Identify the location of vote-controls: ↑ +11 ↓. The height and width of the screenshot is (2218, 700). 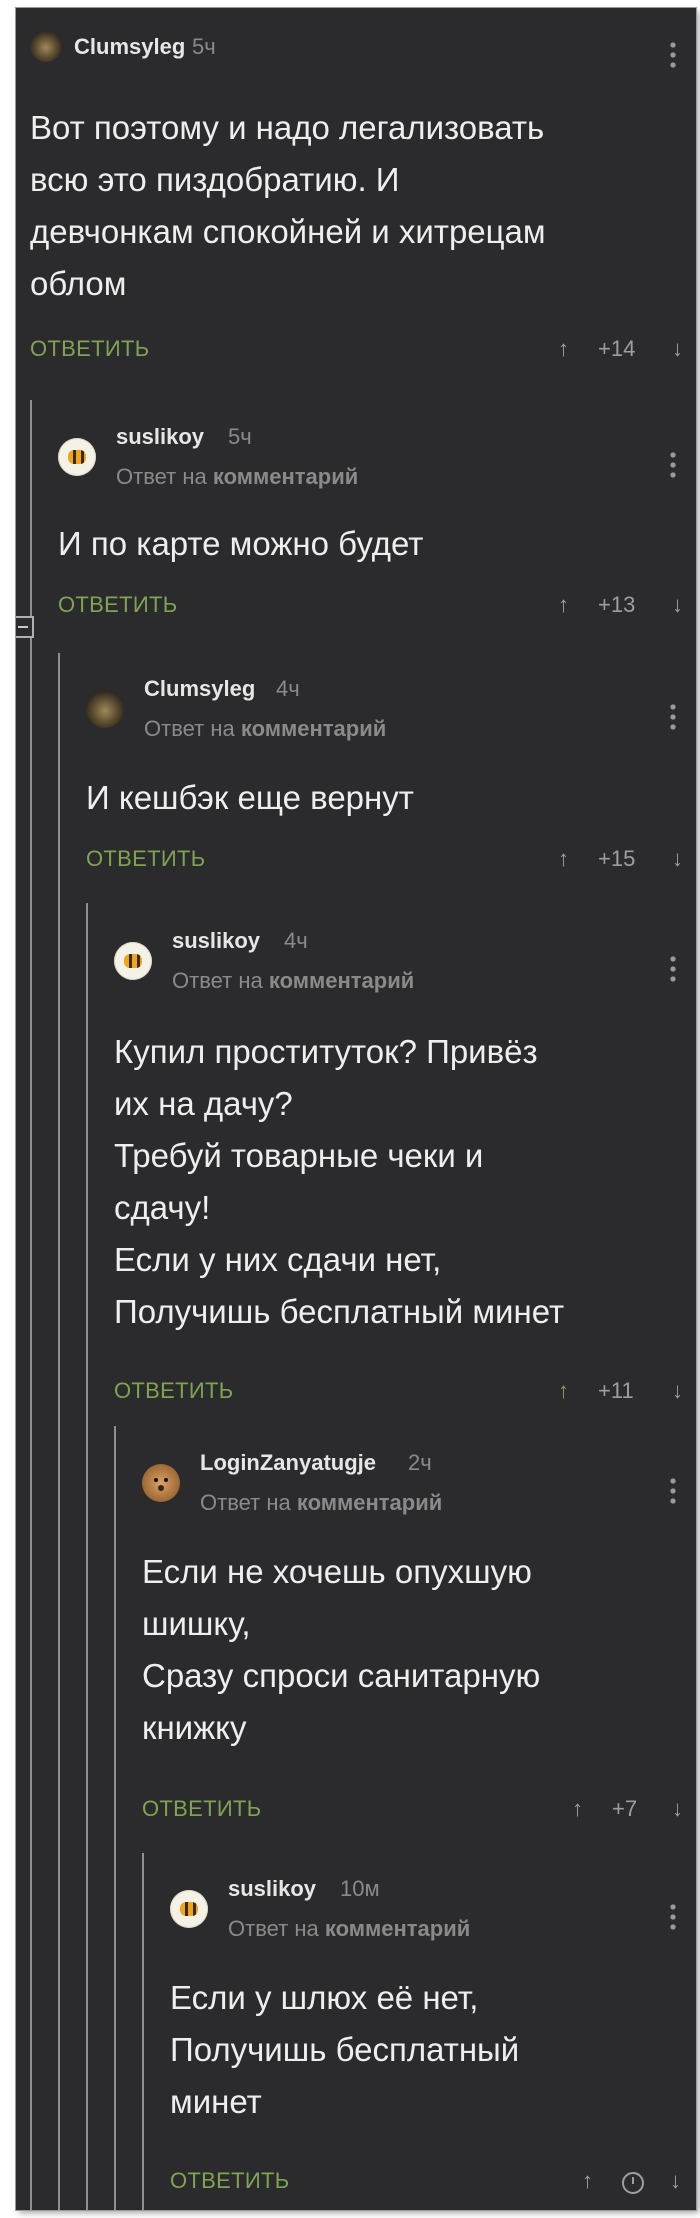
(623, 1393).